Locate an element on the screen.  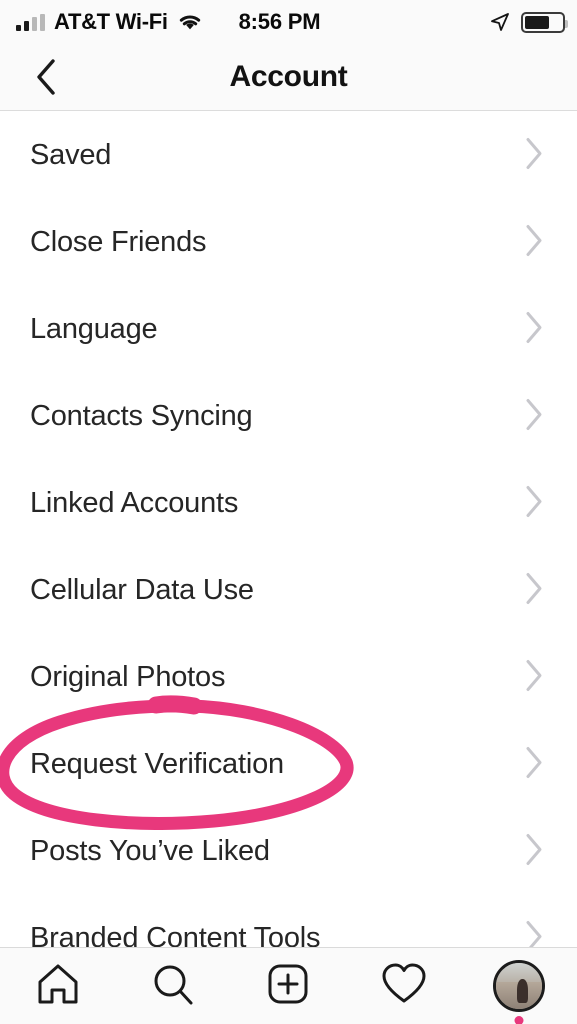
home-icon is located at coordinates (58, 986).